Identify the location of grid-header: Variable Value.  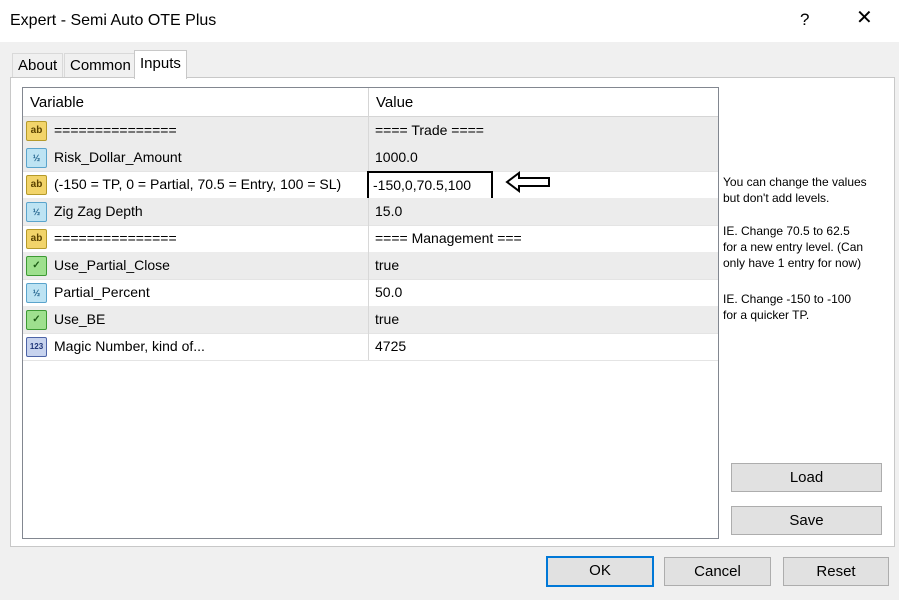
(370, 102).